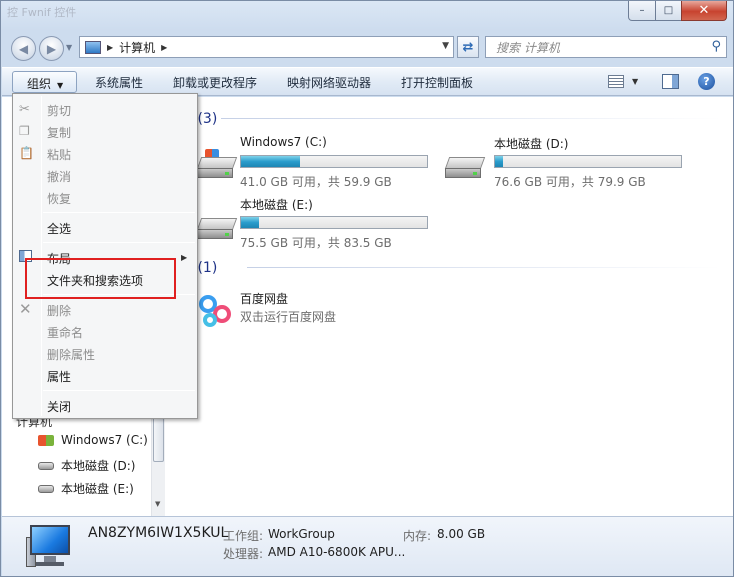  I want to click on memory-label: 内存:, so click(417, 536).